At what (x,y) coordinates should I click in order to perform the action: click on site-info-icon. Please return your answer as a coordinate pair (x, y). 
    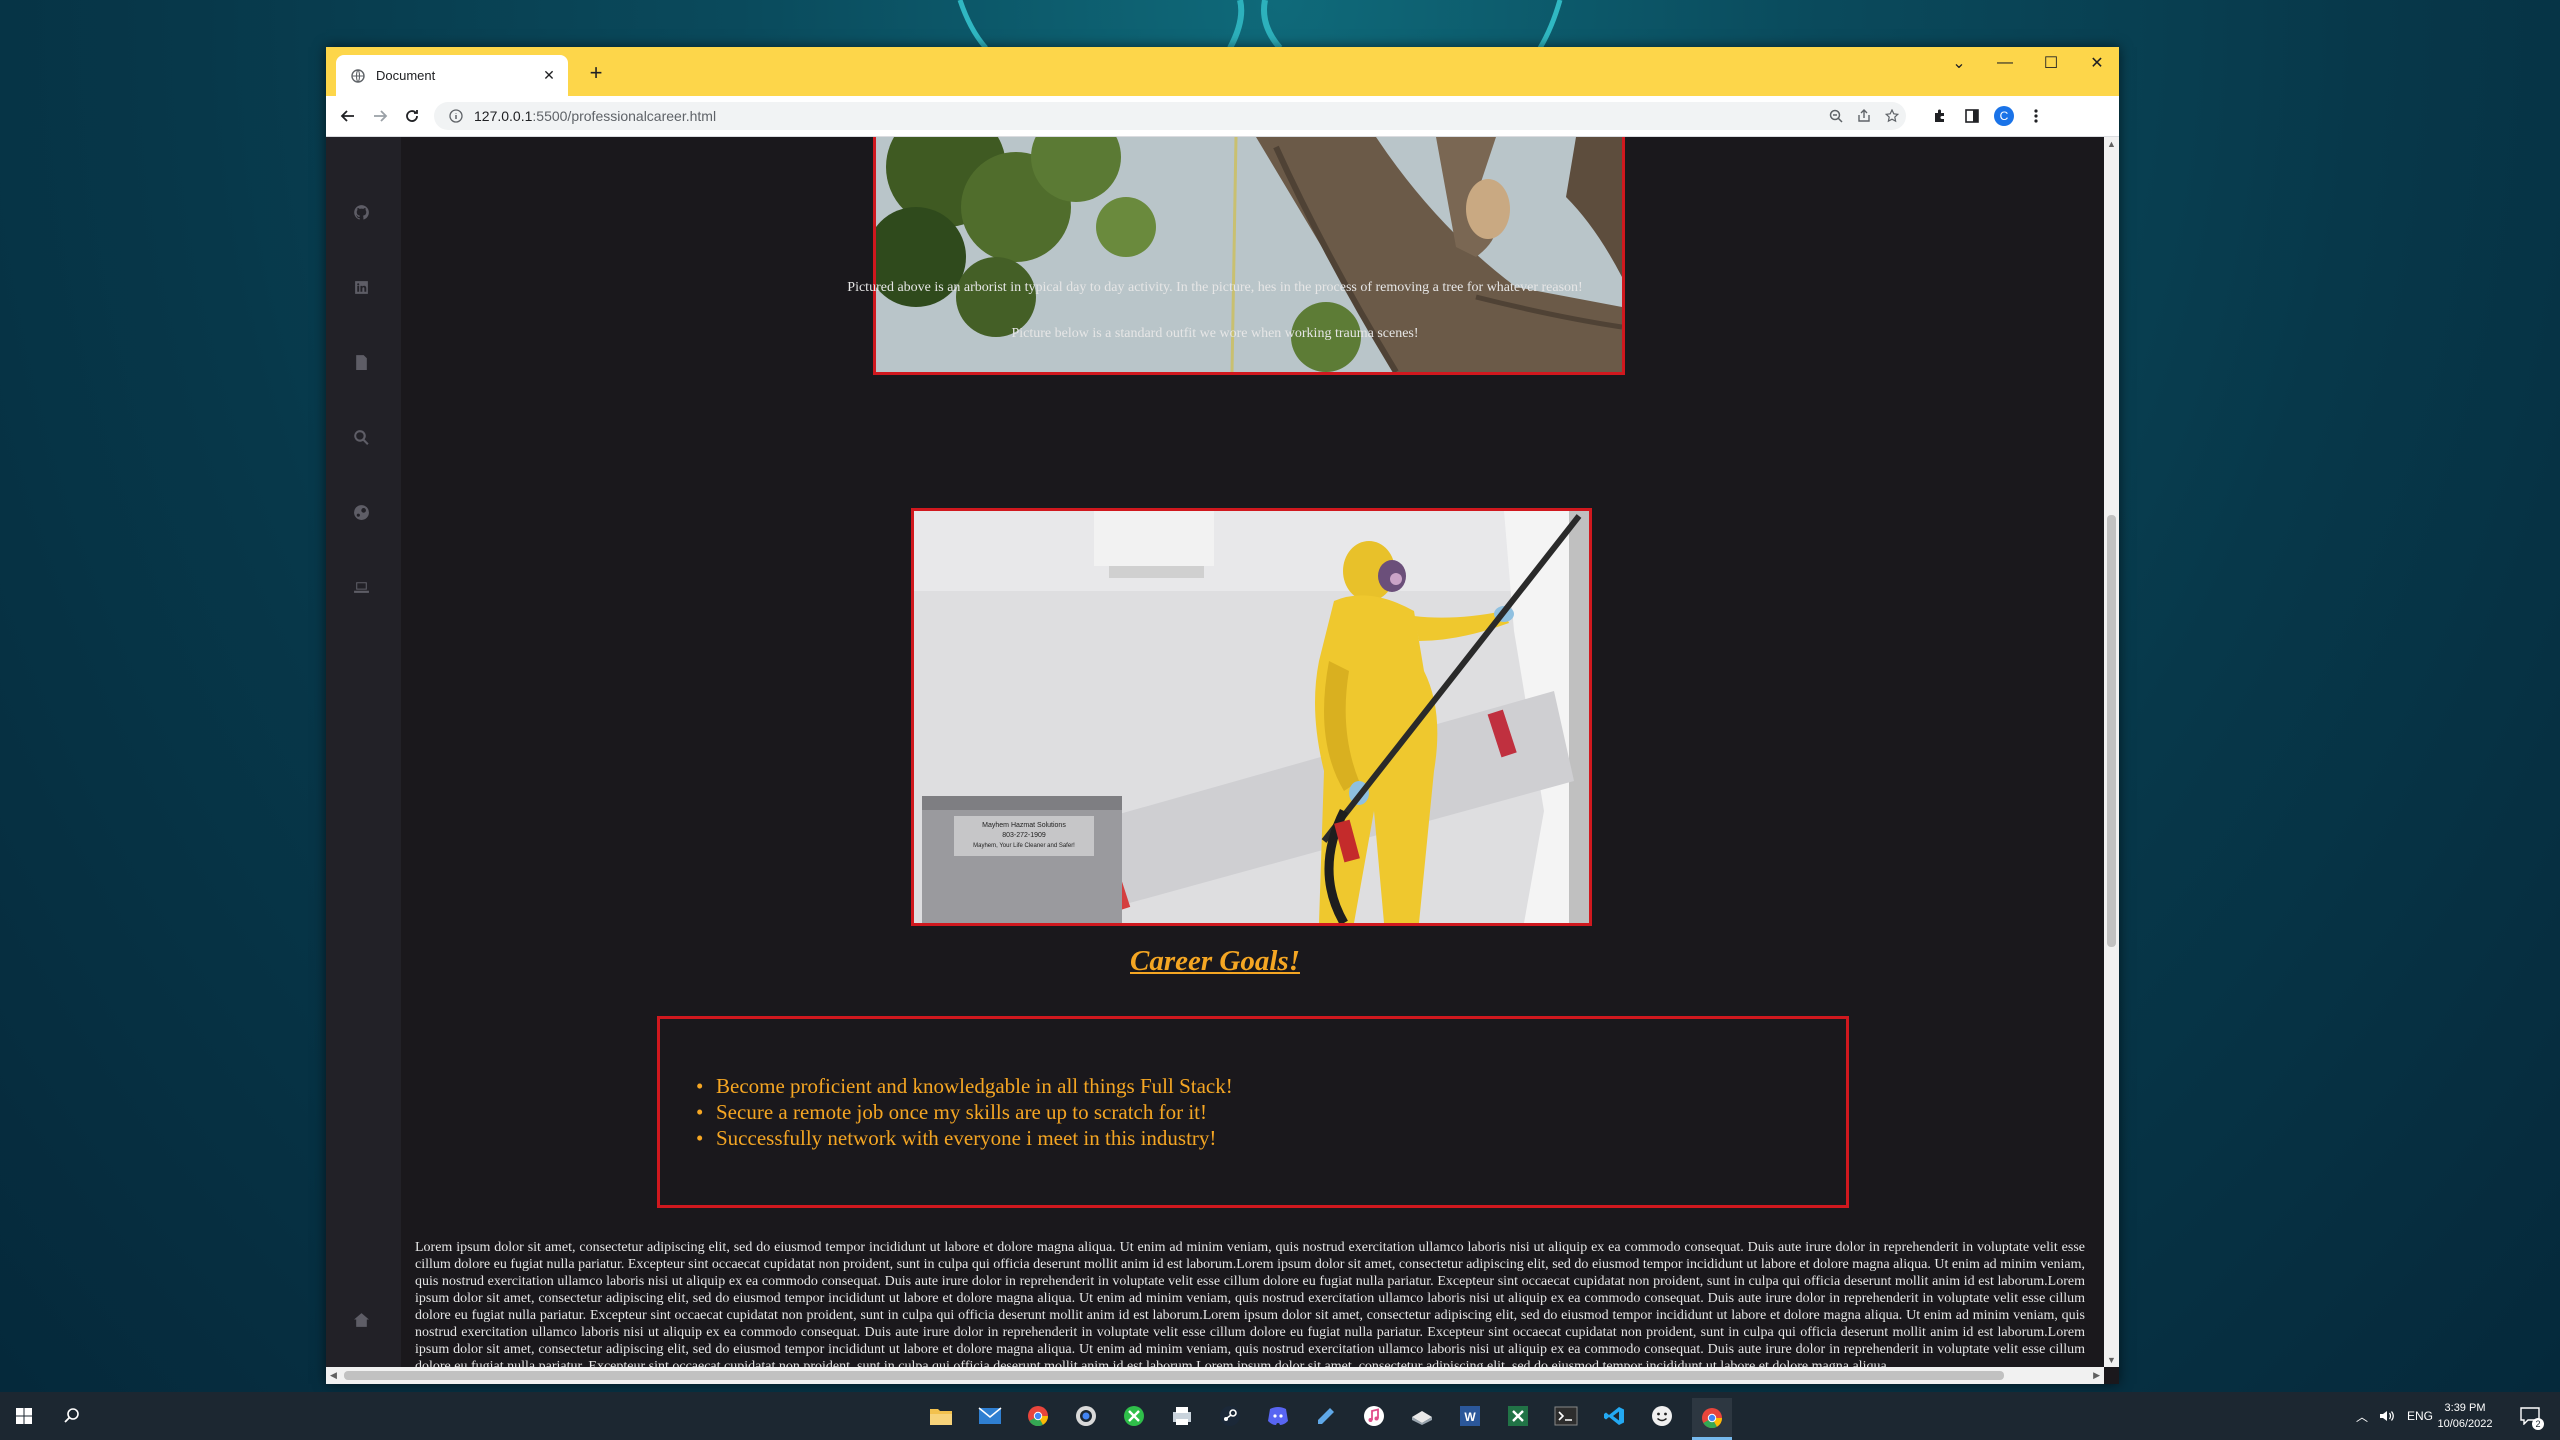
    Looking at the image, I should click on (456, 116).